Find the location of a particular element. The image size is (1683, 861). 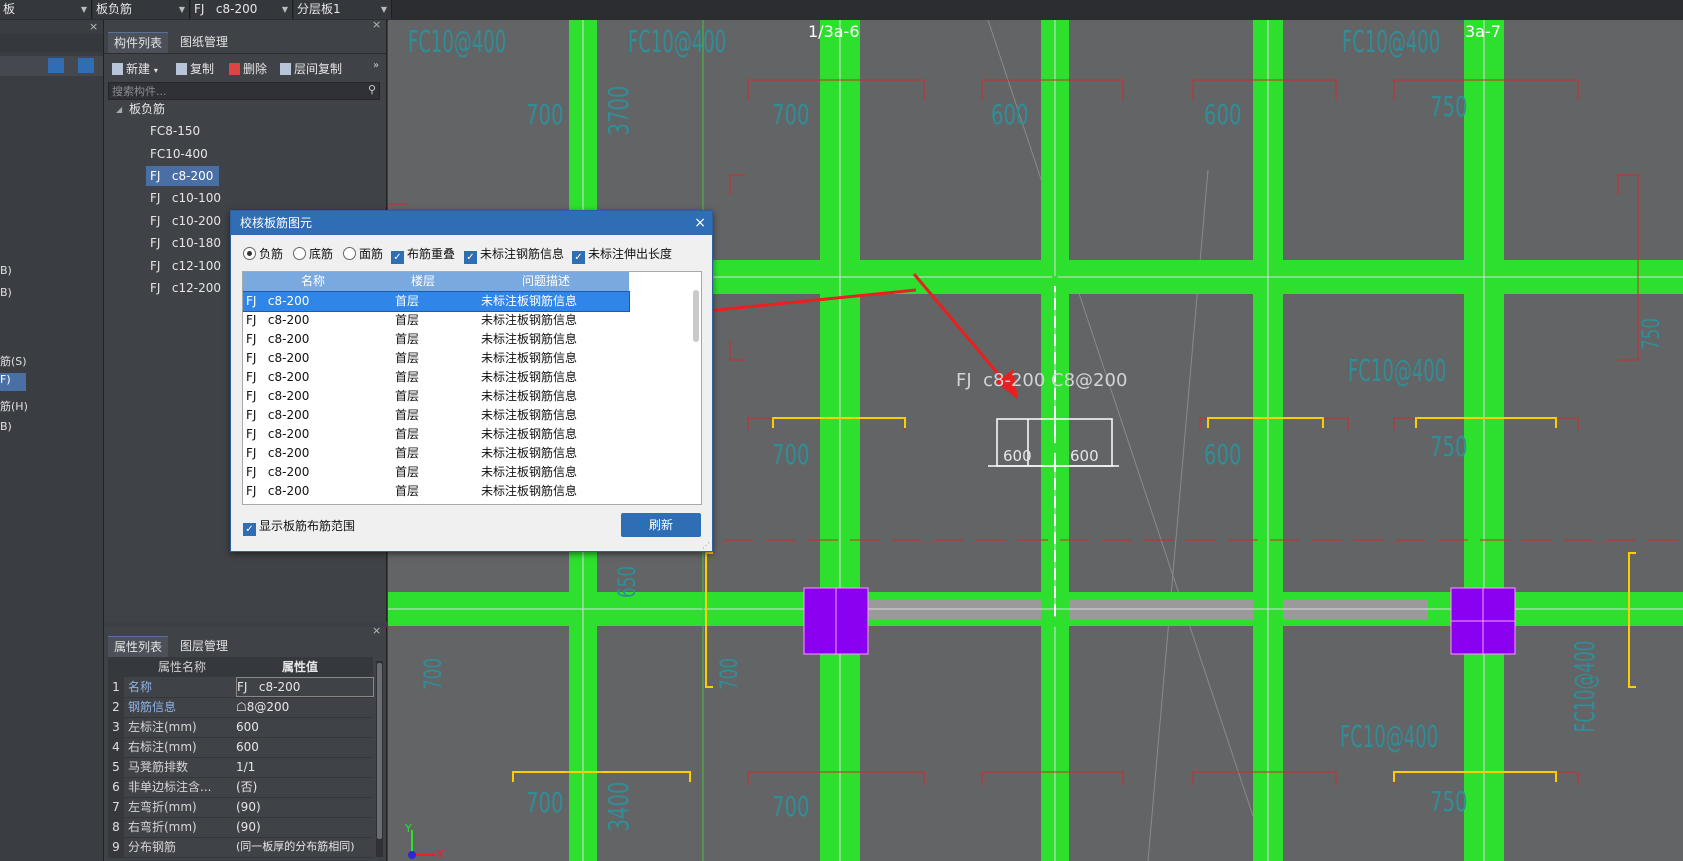

property-row: 1 名称 FJ c8-200 is located at coordinates (241, 687).